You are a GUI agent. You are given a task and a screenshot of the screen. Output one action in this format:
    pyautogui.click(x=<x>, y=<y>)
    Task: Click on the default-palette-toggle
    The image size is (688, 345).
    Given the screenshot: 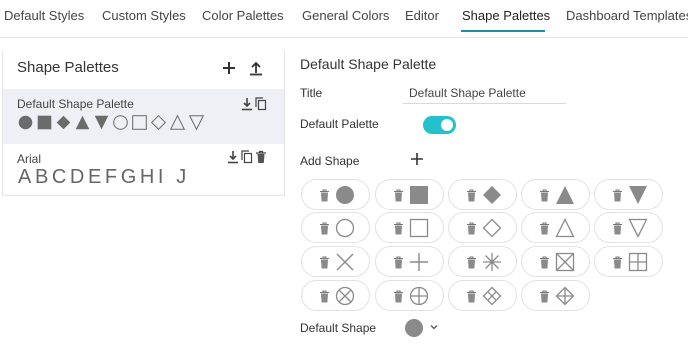 What is the action you would take?
    pyautogui.click(x=439, y=125)
    